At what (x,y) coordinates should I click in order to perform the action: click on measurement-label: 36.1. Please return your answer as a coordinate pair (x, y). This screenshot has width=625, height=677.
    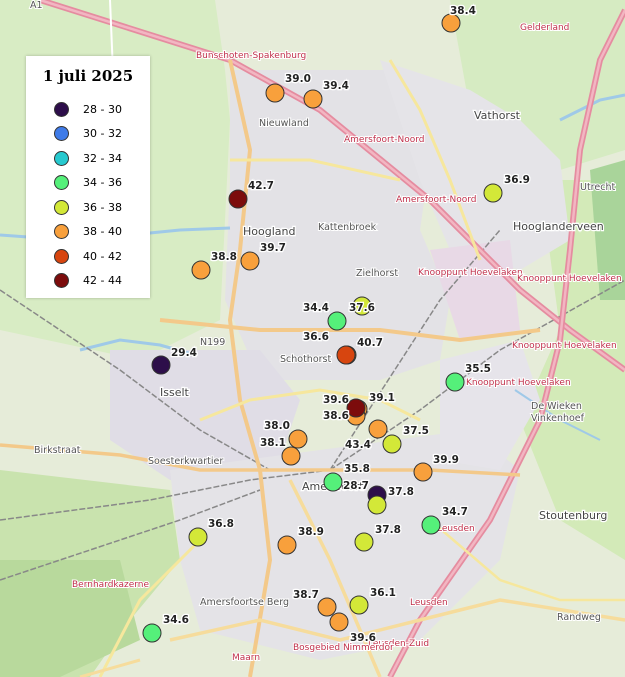
    Looking at the image, I should click on (383, 593).